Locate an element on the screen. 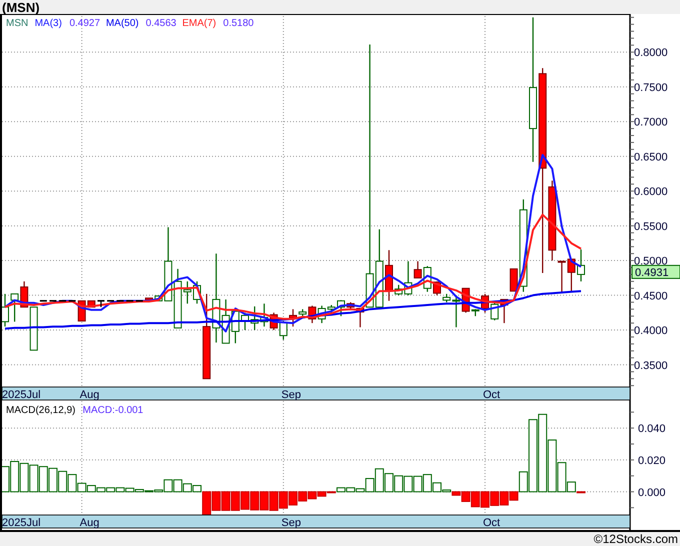 The width and height of the screenshot is (680, 546). last-price-label: 0.4931 is located at coordinates (656, 271).